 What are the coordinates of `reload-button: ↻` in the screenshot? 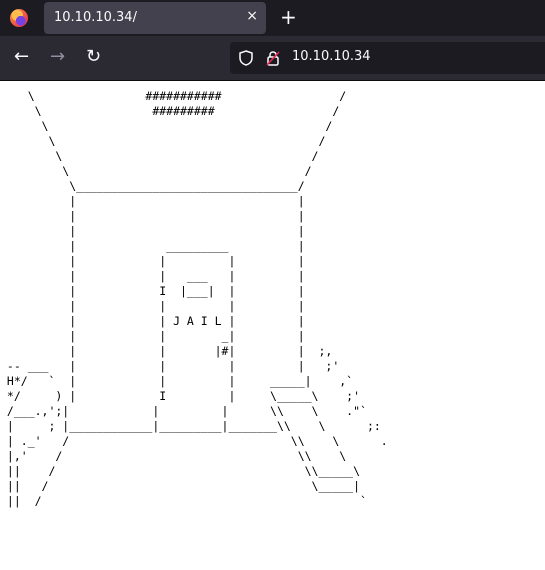 It's located at (93, 56).